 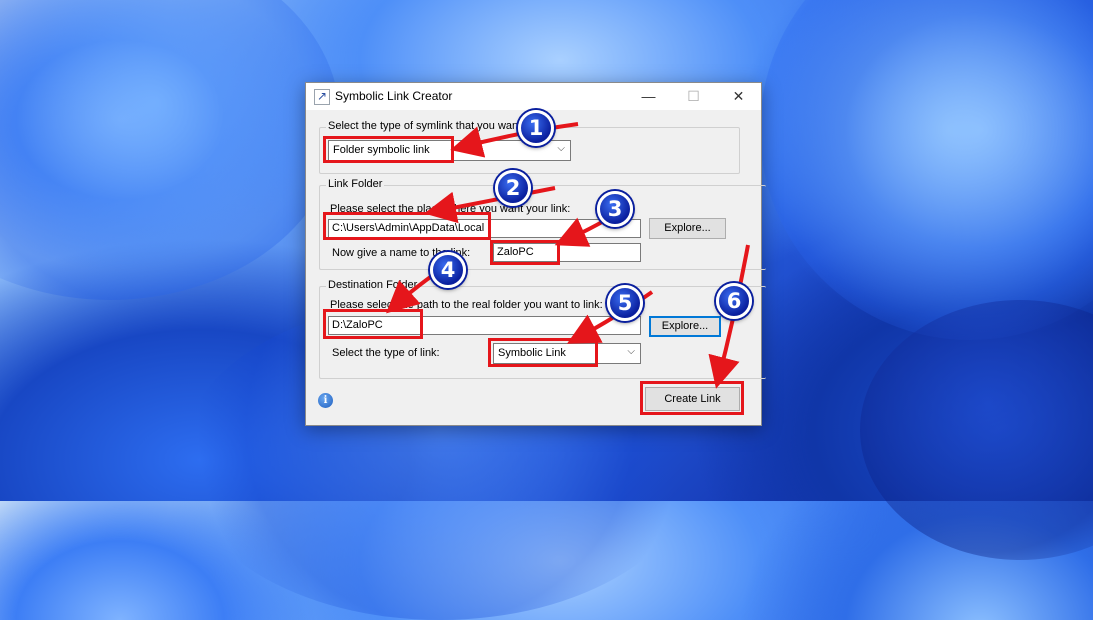 What do you see at coordinates (615, 209) in the screenshot?
I see `step-badge-3: 3` at bounding box center [615, 209].